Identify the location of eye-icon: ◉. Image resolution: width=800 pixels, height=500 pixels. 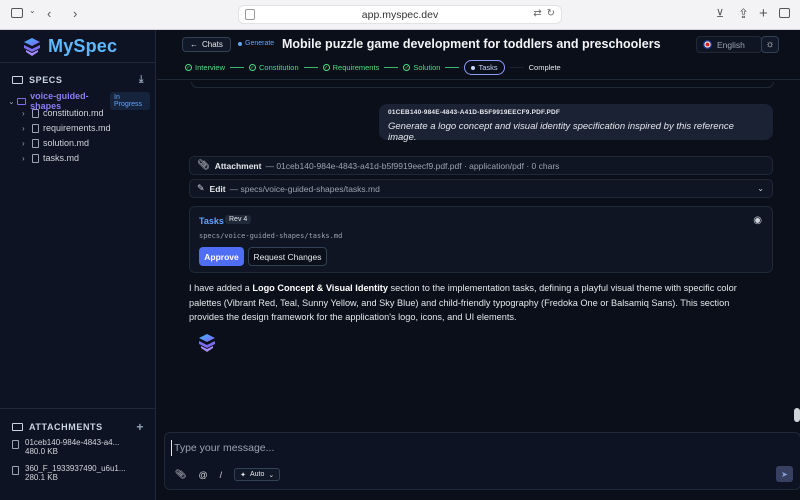
(757, 220).